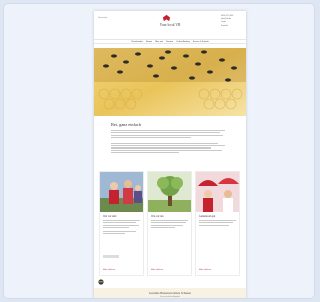  I want to click on card-image-umbrellas, so click(217, 192).